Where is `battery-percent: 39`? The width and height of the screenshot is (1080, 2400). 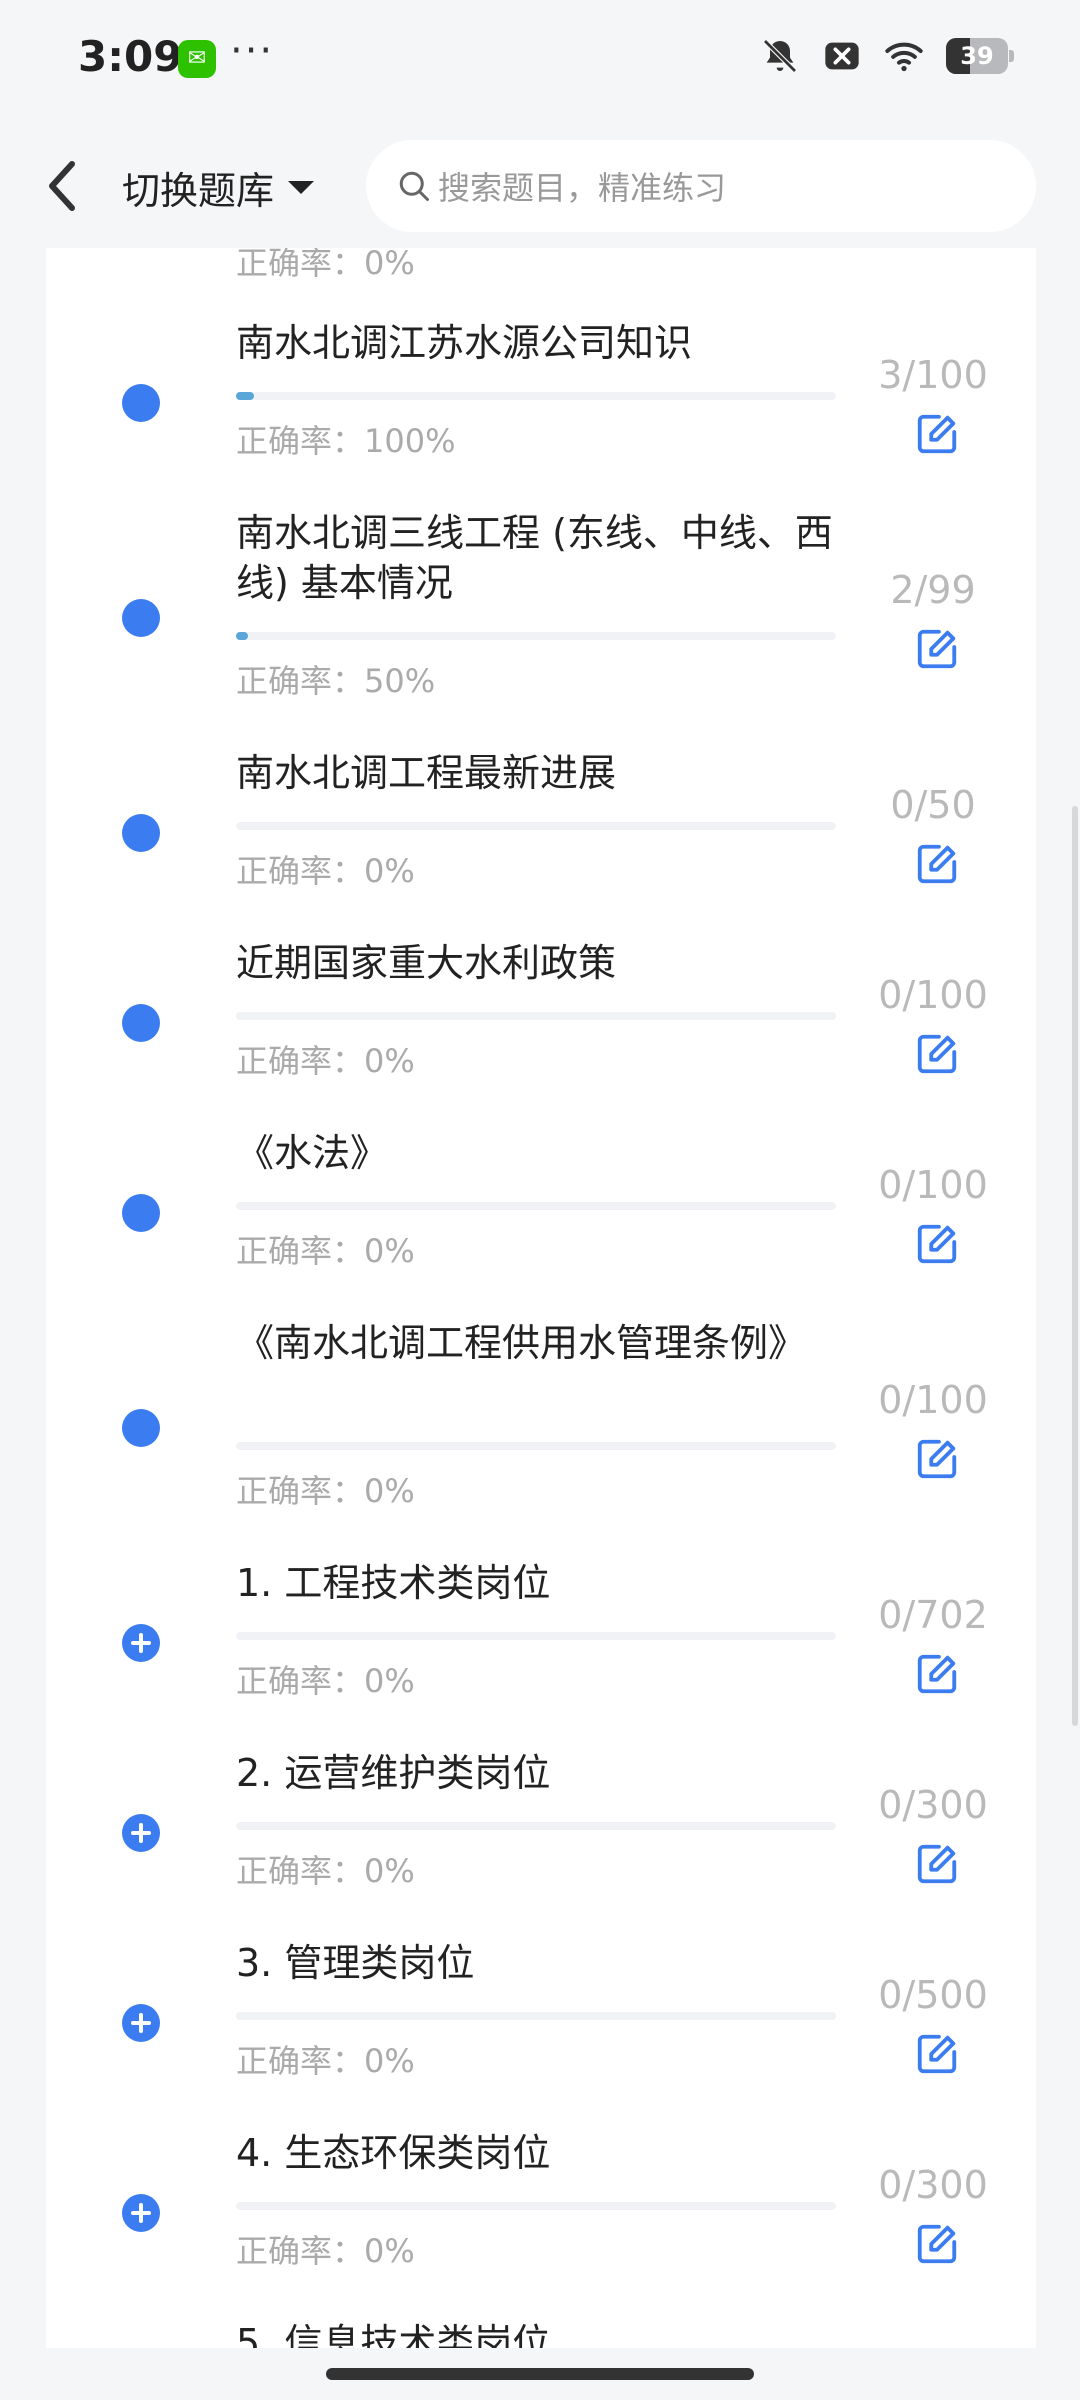 battery-percent: 39 is located at coordinates (977, 56).